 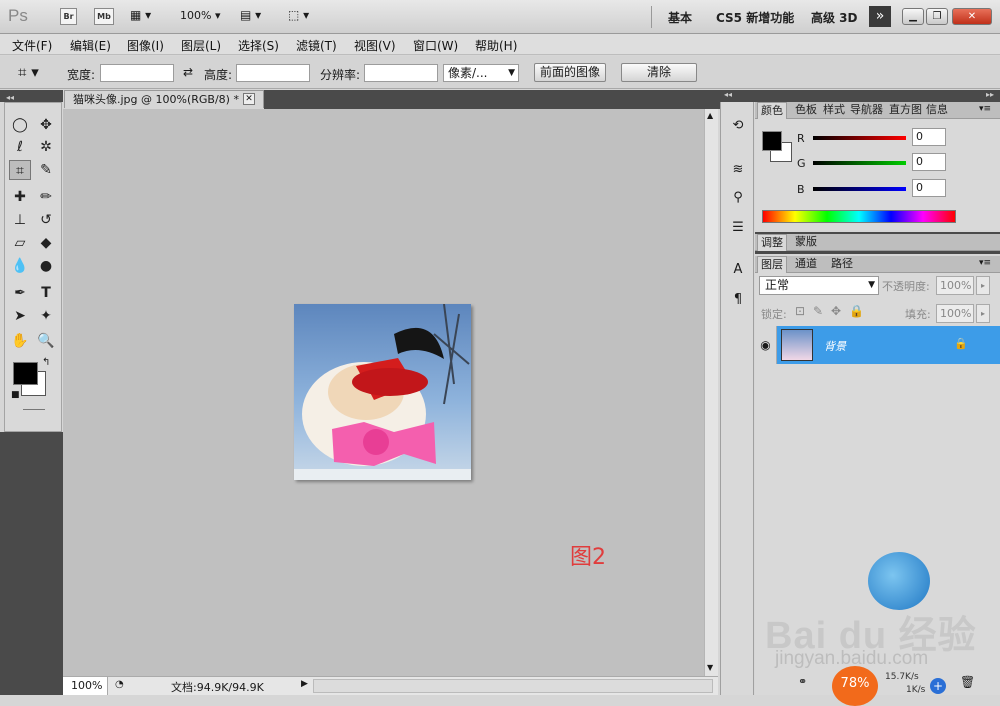 I want to click on tab-styles: 样式, so click(x=834, y=110).